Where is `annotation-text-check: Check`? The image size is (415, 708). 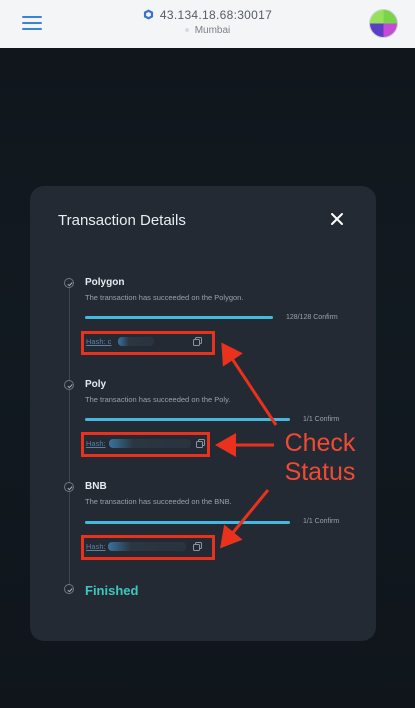
annotation-text-check: Check is located at coordinates (320, 443).